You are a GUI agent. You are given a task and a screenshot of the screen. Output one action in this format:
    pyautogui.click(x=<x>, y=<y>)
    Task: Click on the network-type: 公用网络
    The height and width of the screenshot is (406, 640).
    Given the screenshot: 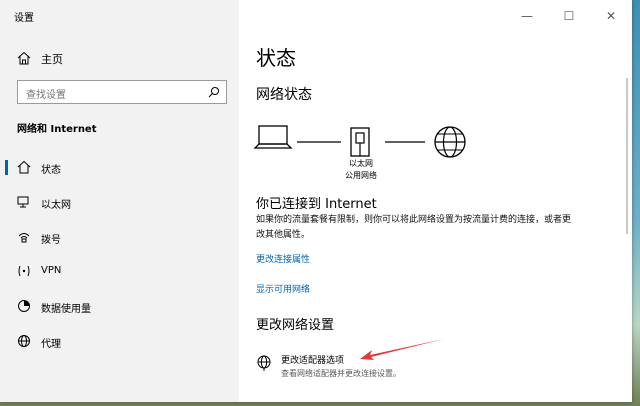 What is the action you would take?
    pyautogui.click(x=361, y=175)
    